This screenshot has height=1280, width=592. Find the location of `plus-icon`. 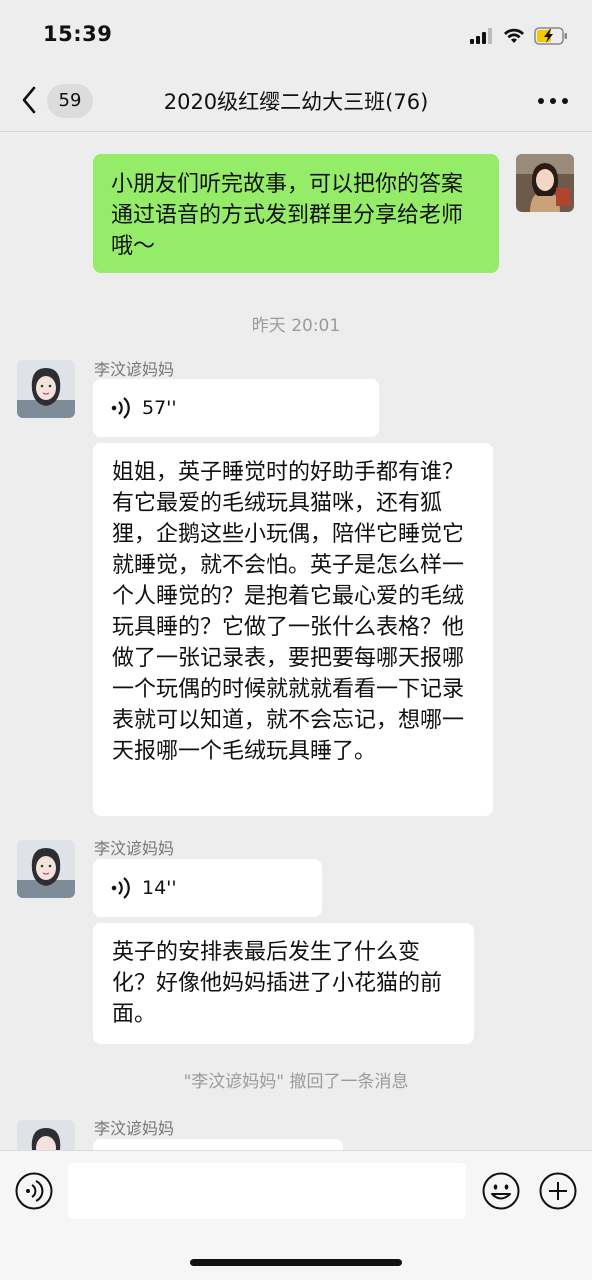

plus-icon is located at coordinates (558, 1191).